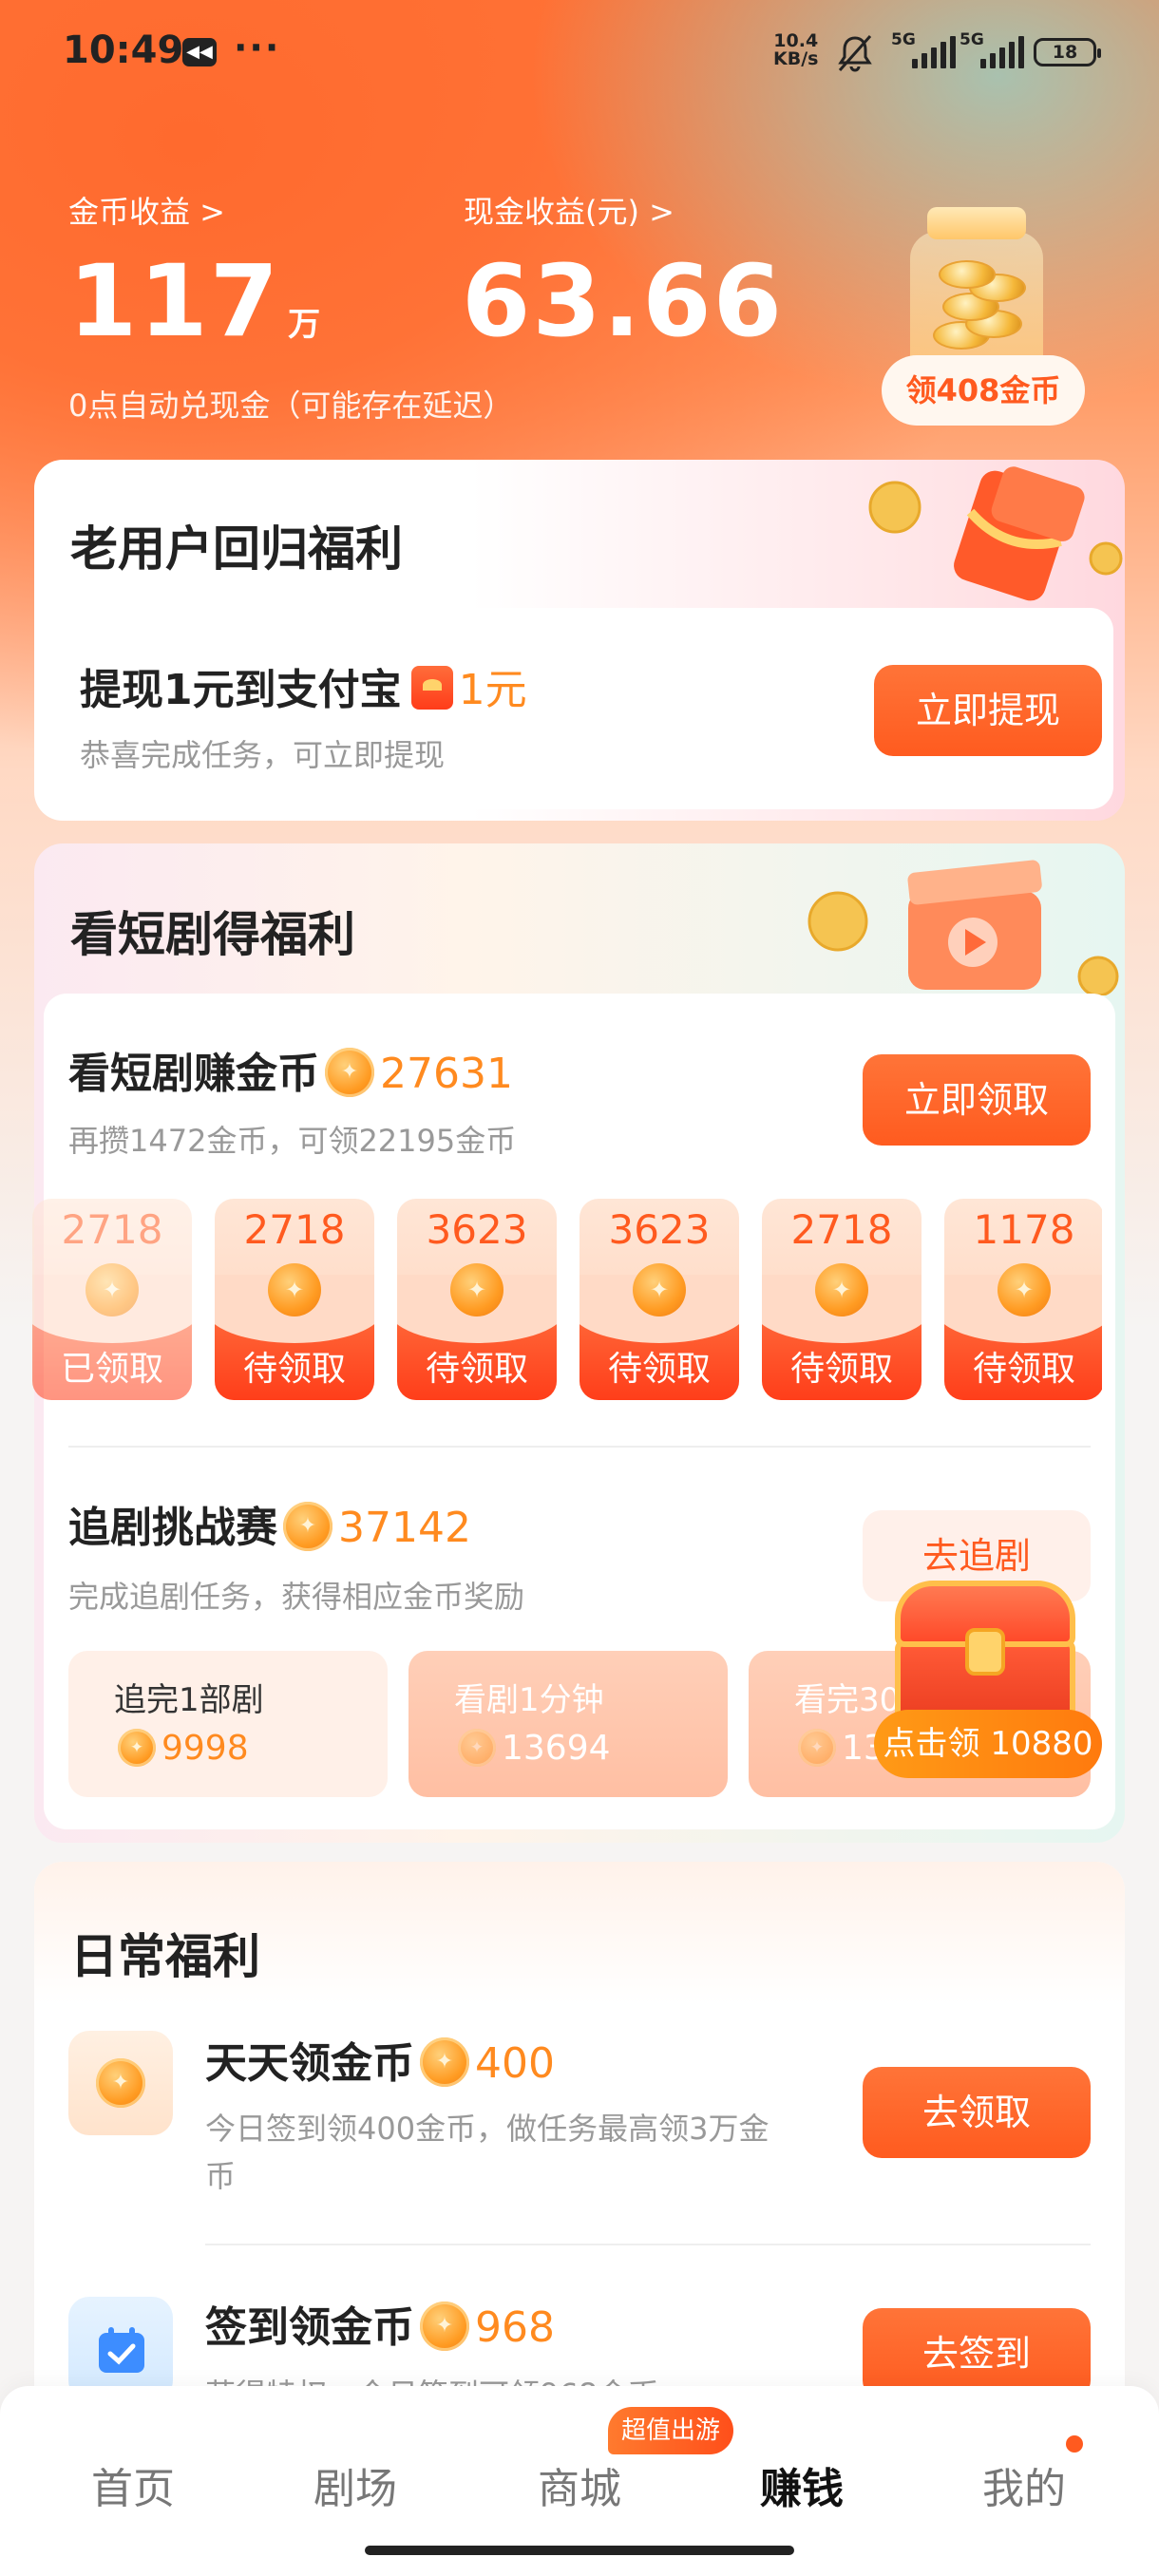  I want to click on bell-muted-icon, so click(855, 53).